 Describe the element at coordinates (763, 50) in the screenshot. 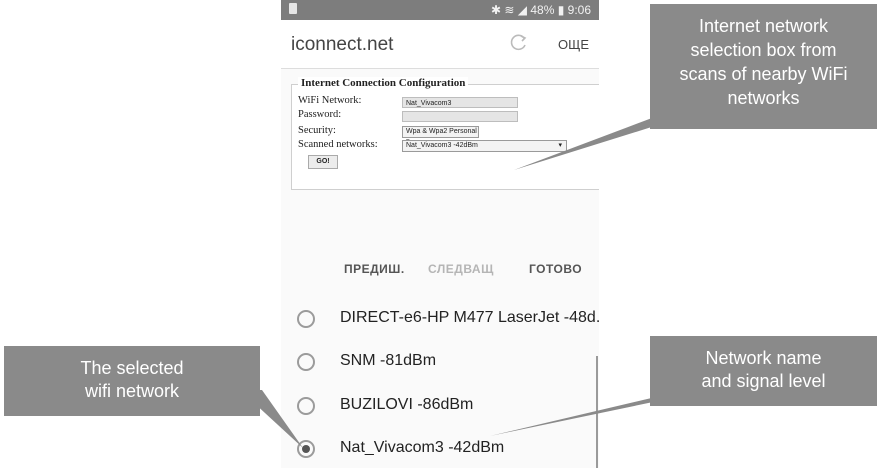

I see `callout-line: selection box from` at that location.